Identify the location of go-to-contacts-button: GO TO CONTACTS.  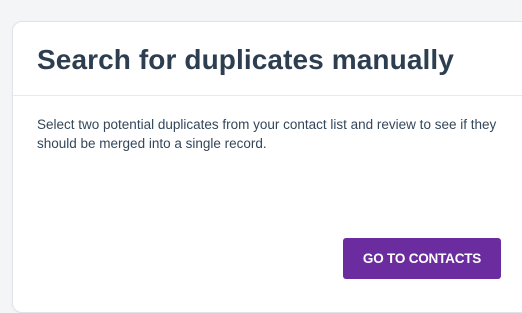
(422, 258).